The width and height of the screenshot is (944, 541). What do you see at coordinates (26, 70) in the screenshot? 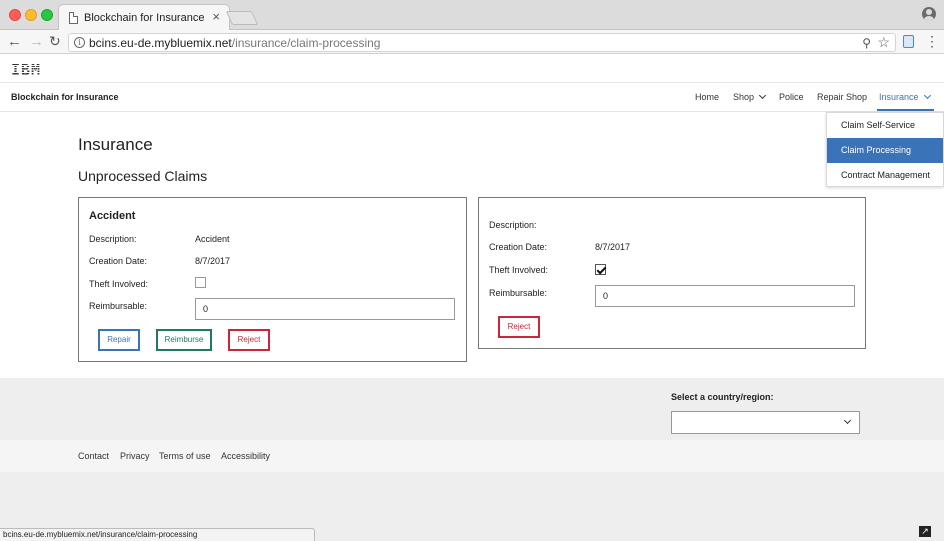
I see `ibm-logo: IBM` at bounding box center [26, 70].